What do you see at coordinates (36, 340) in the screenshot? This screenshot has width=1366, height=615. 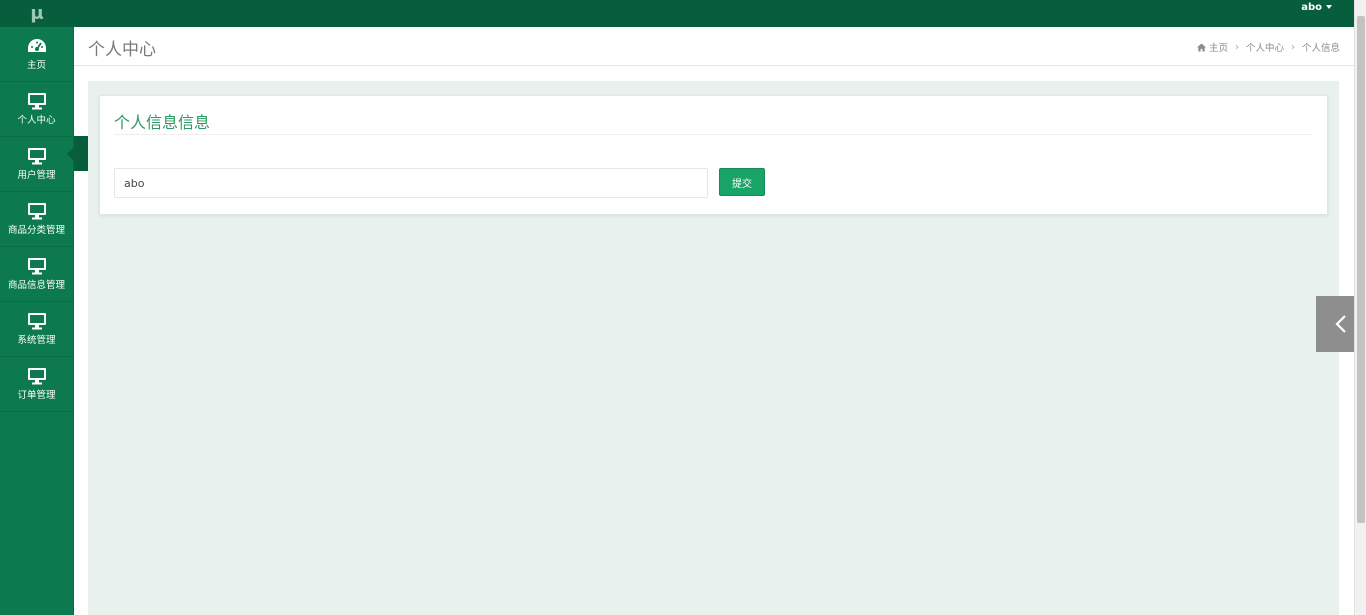 I see `sidebar-item-label: 系统管理` at bounding box center [36, 340].